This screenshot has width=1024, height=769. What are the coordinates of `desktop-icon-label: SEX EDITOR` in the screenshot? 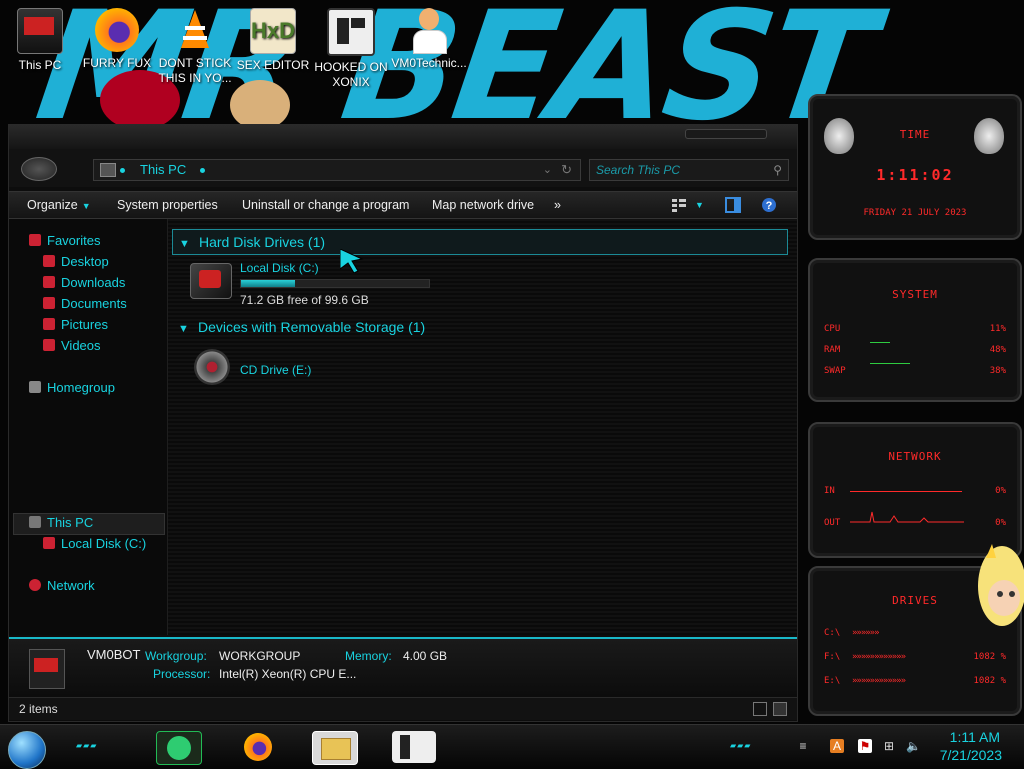 It's located at (273, 65).